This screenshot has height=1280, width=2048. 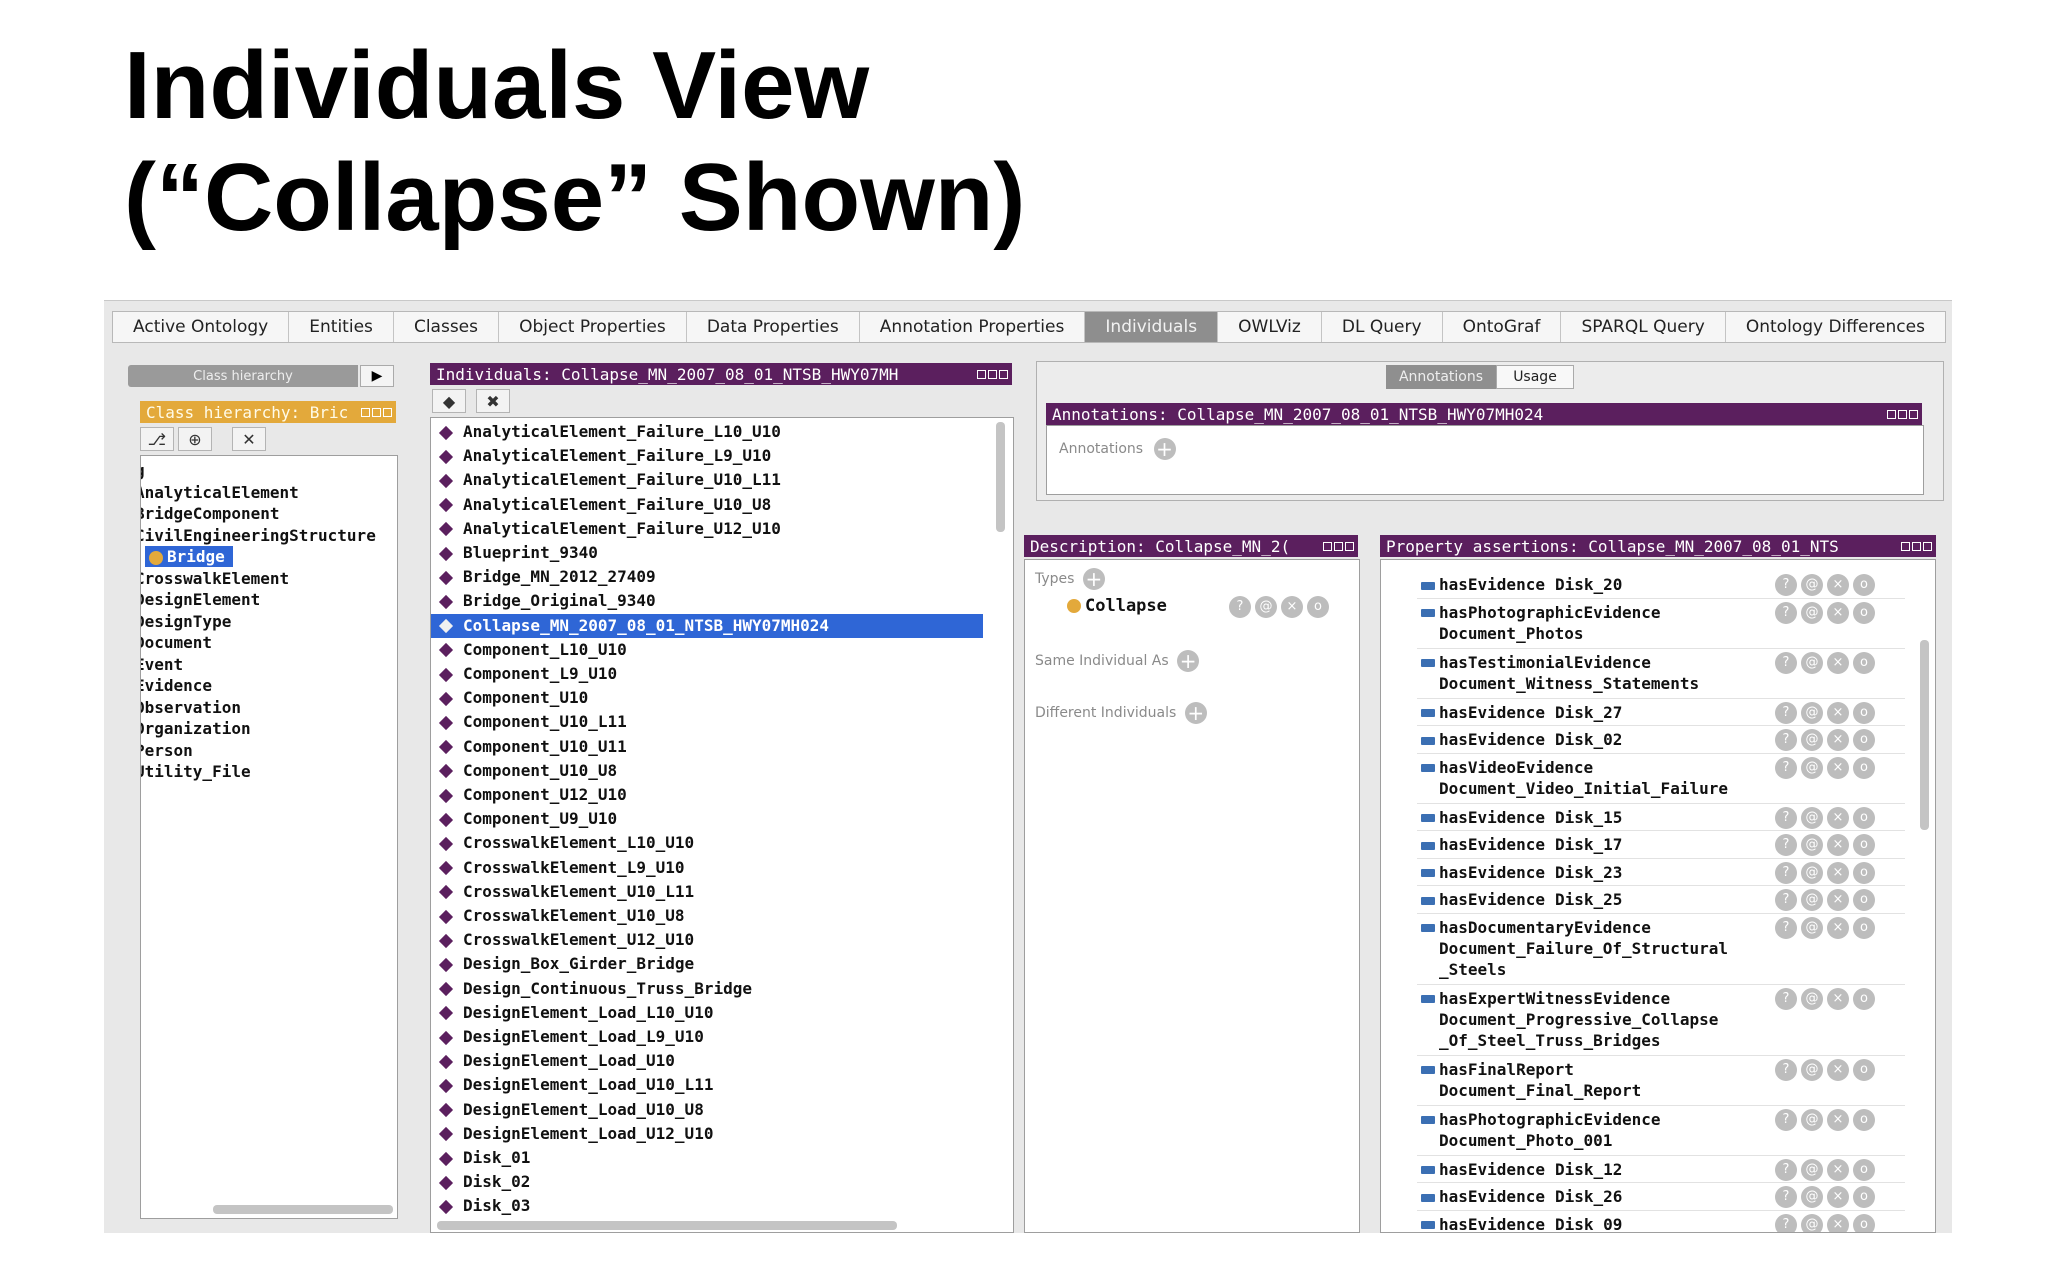 I want to click on individual-list-item: Component_U10_L11, so click(x=707, y=722).